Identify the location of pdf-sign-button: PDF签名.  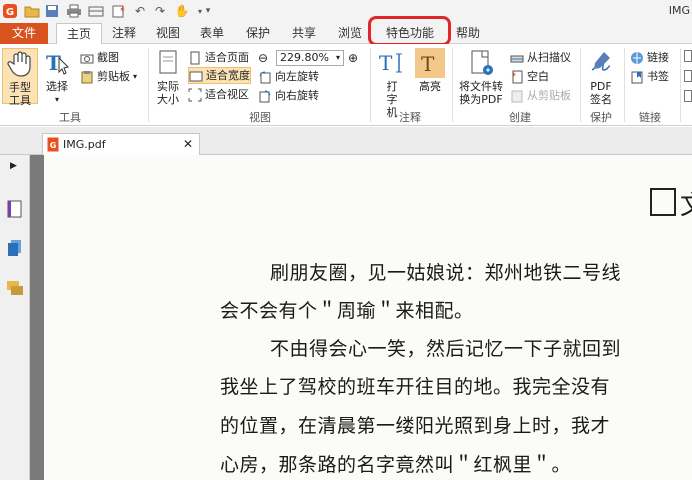
(601, 77).